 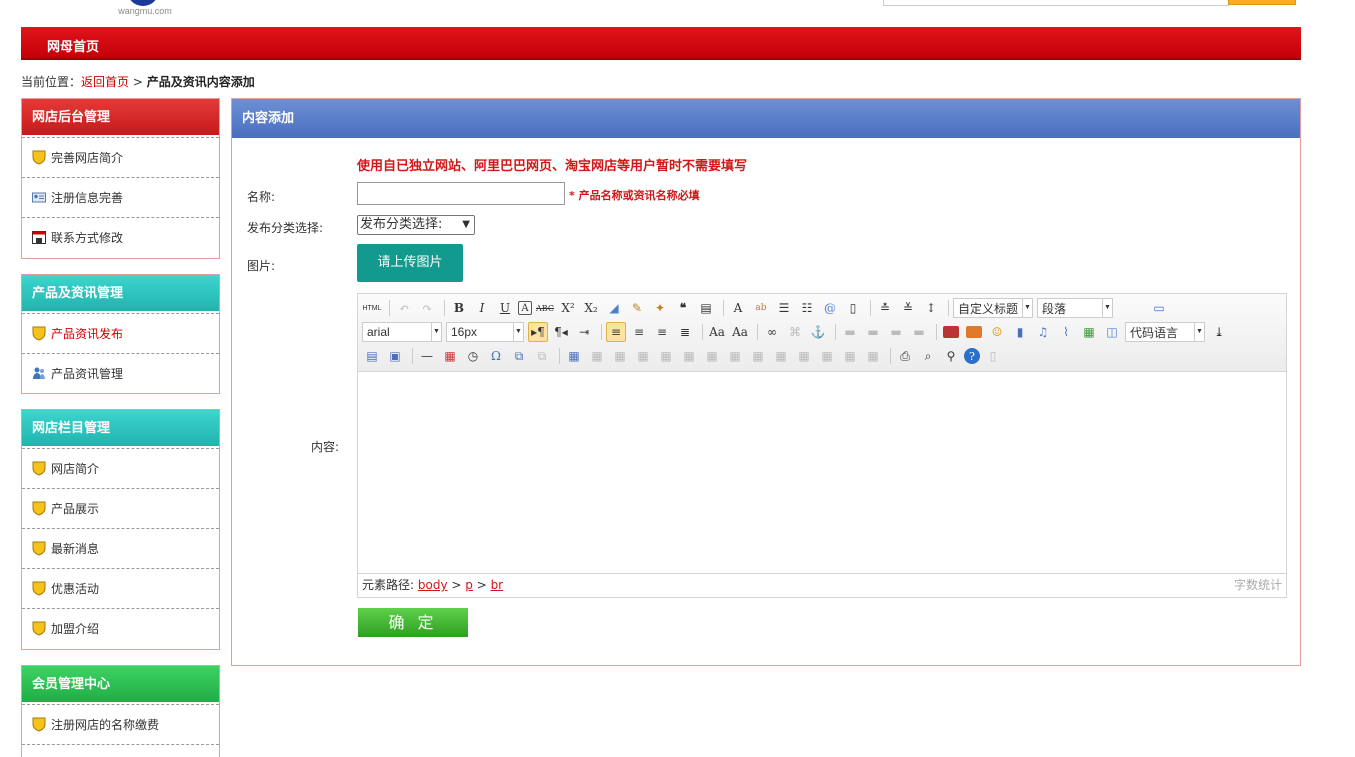 What do you see at coordinates (120, 468) in the screenshot?
I see `sidebar-item-shop-profile: 网店简介` at bounding box center [120, 468].